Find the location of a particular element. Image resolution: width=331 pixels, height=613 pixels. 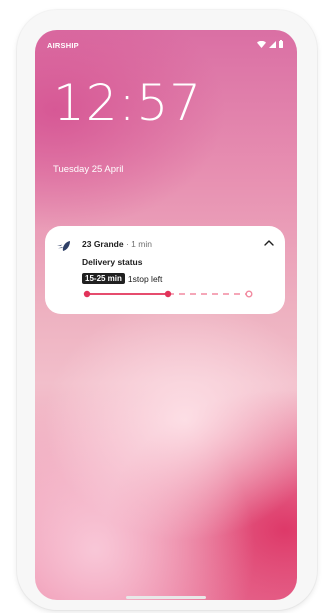

notification-title: Delivery status is located at coordinates (112, 262).